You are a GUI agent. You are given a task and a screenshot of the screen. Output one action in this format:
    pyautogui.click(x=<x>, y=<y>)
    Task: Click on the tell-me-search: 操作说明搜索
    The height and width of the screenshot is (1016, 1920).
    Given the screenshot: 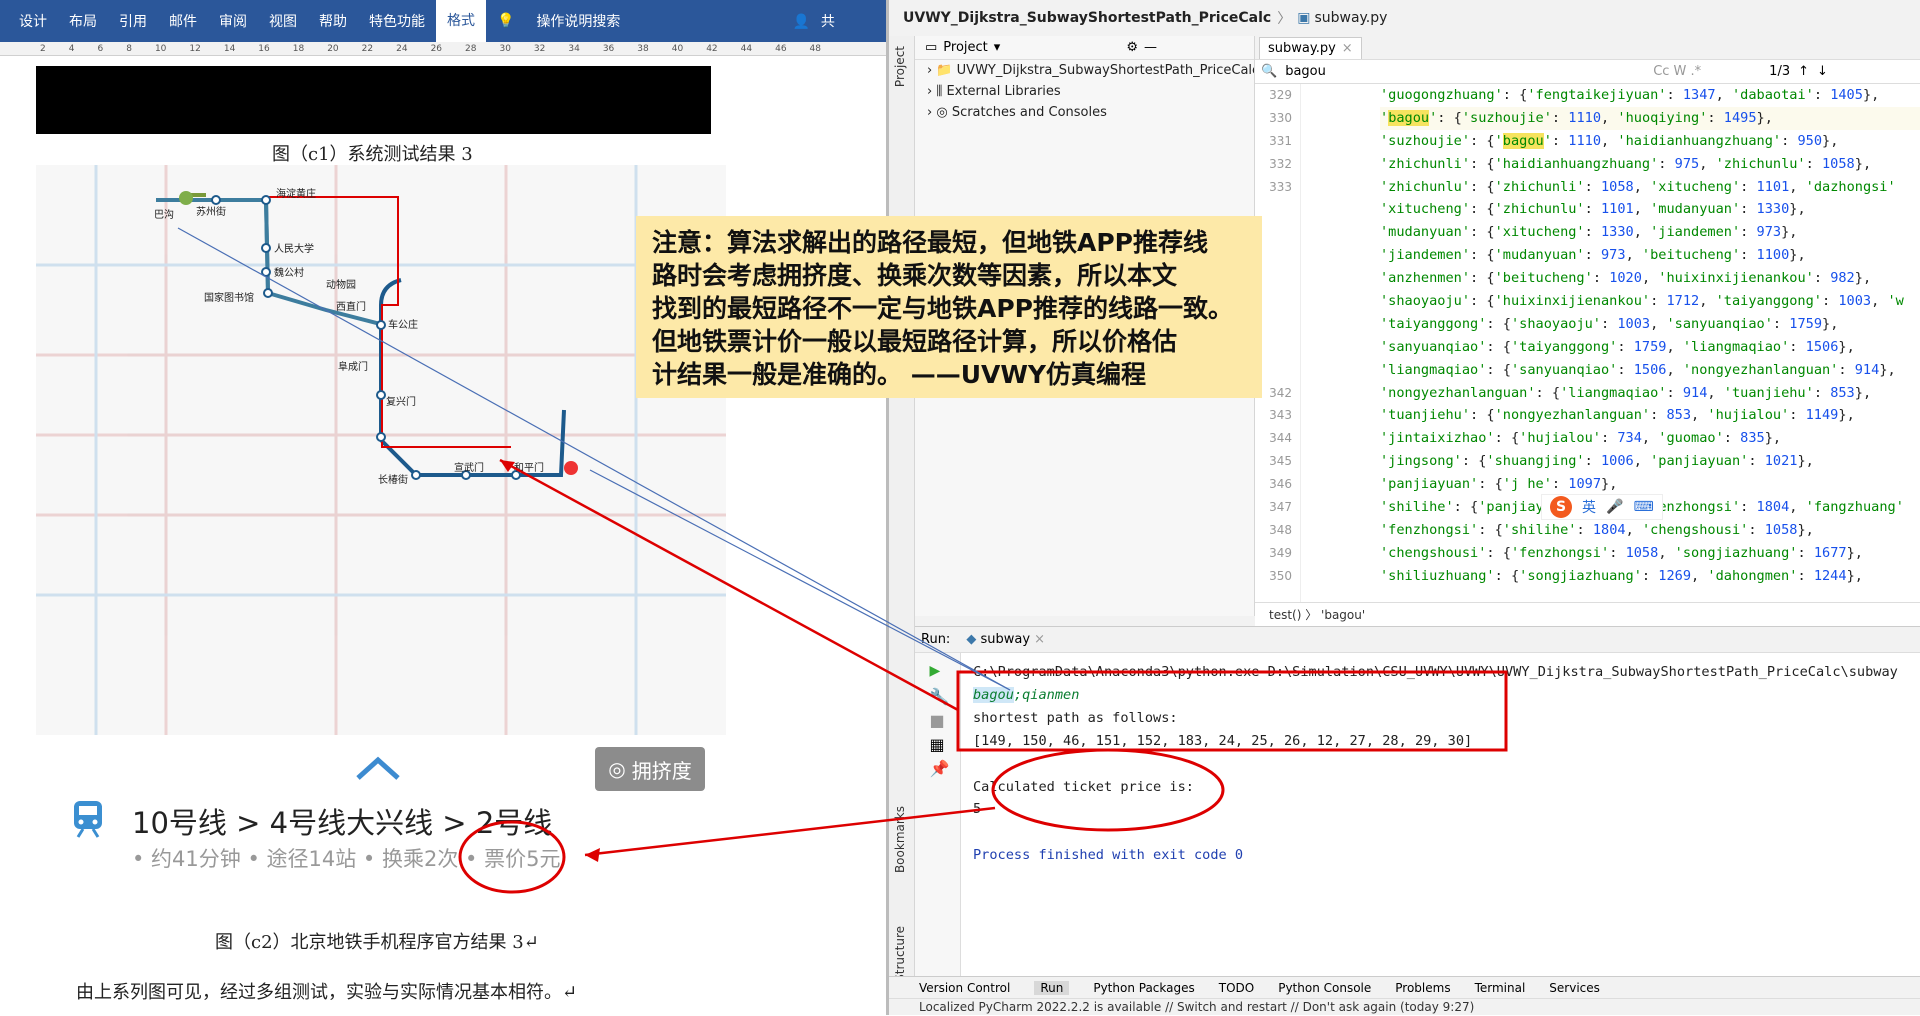 What is the action you would take?
    pyautogui.click(x=578, y=21)
    